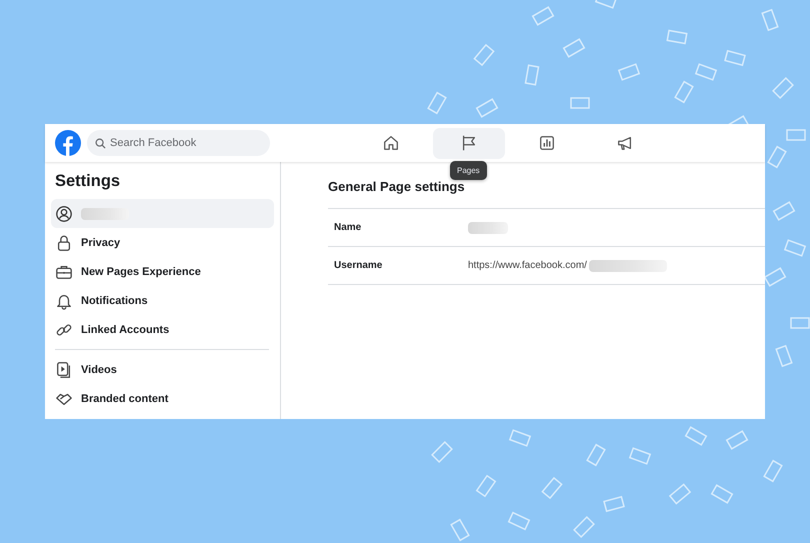 This screenshot has width=810, height=543. What do you see at coordinates (64, 213) in the screenshot?
I see `profile-icon` at bounding box center [64, 213].